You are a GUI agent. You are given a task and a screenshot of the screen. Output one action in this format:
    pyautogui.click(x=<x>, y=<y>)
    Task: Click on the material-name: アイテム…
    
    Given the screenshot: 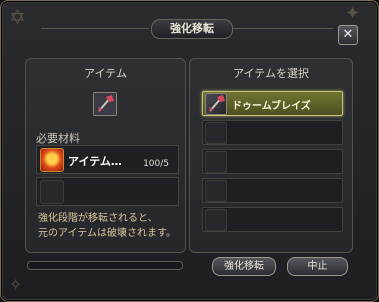 What is the action you would take?
    pyautogui.click(x=95, y=161)
    